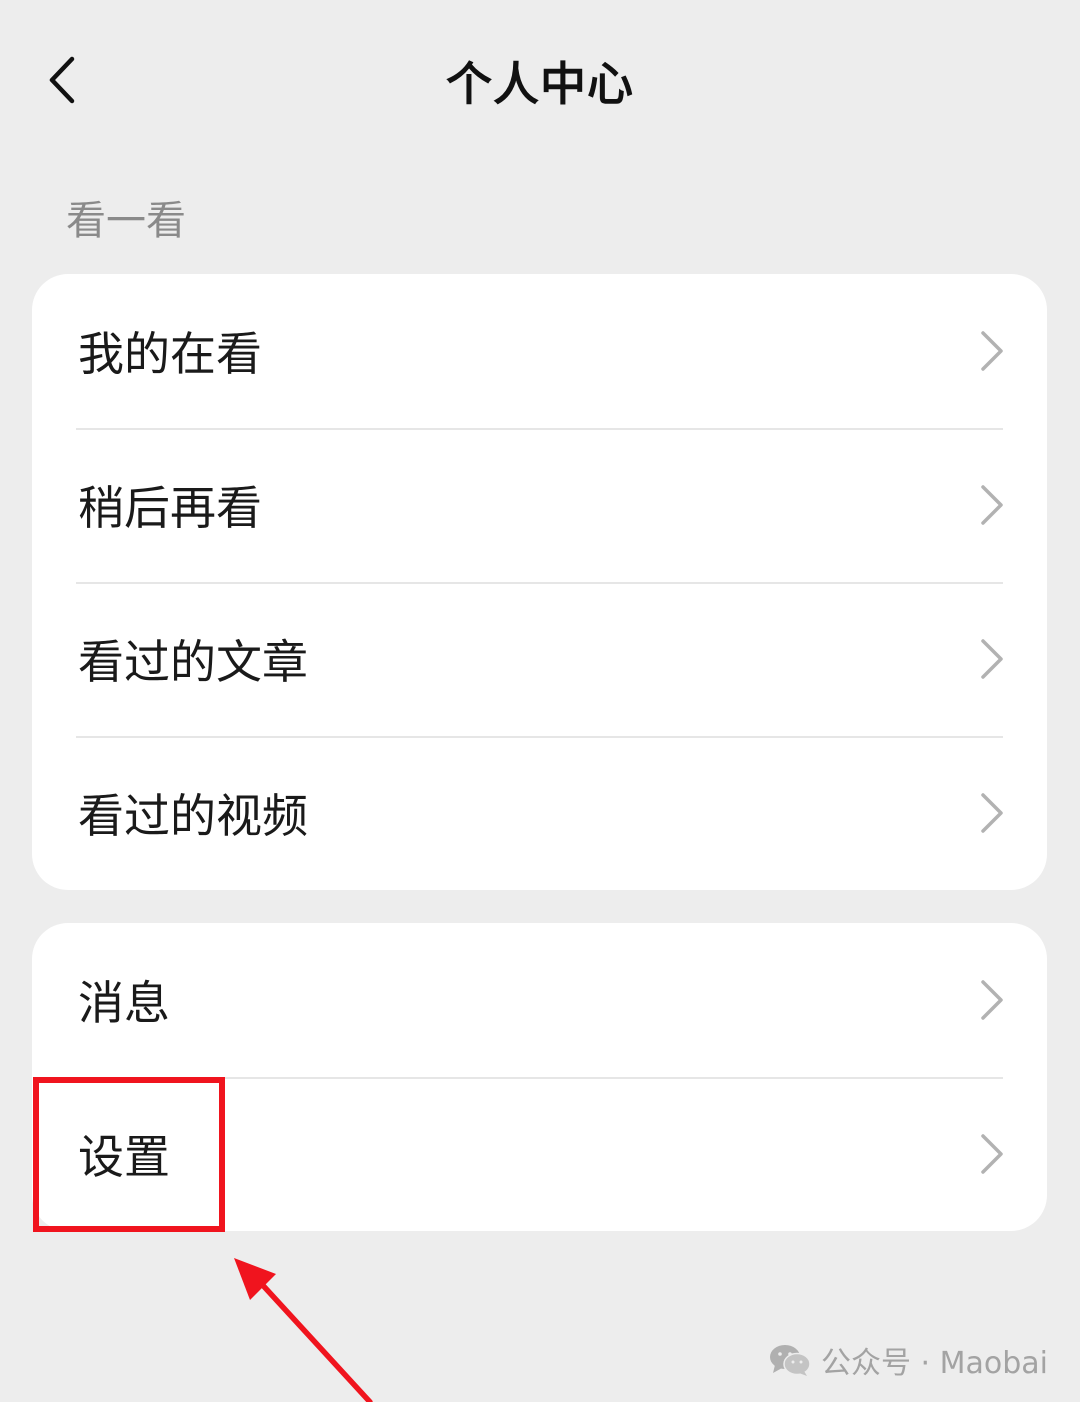  What do you see at coordinates (126, 221) in the screenshot?
I see `section-label: 看一看` at bounding box center [126, 221].